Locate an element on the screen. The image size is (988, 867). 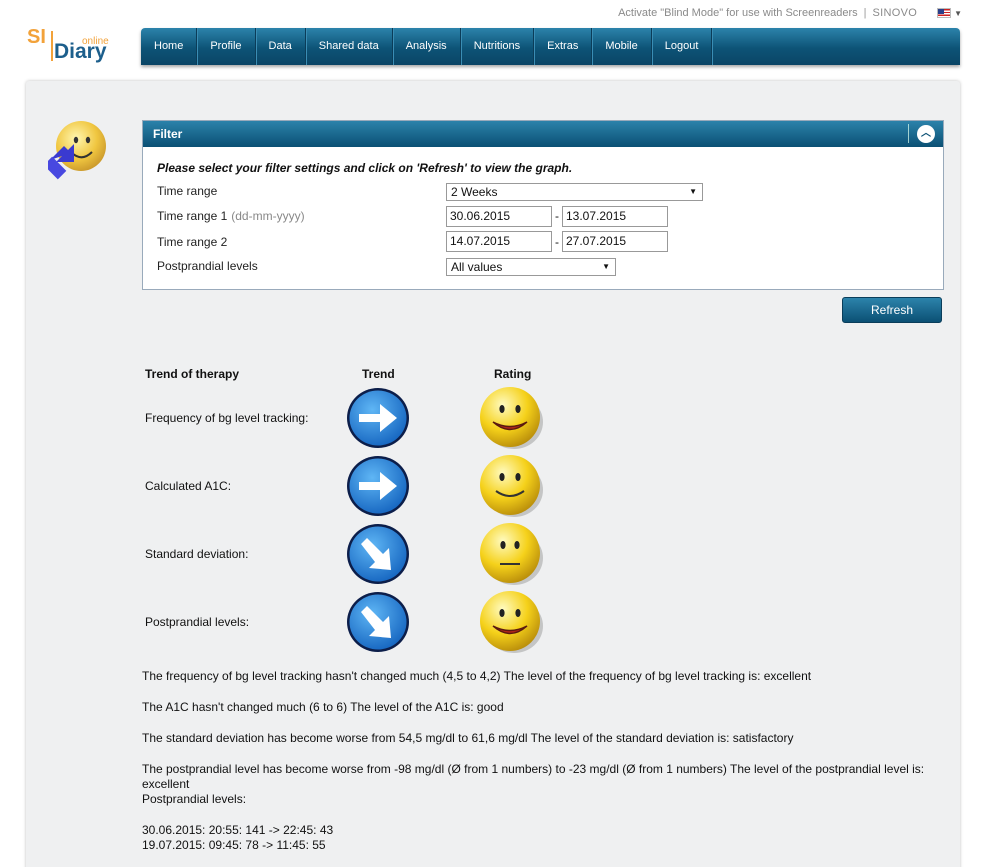
time-range-label: Time range is located at coordinates (187, 191).